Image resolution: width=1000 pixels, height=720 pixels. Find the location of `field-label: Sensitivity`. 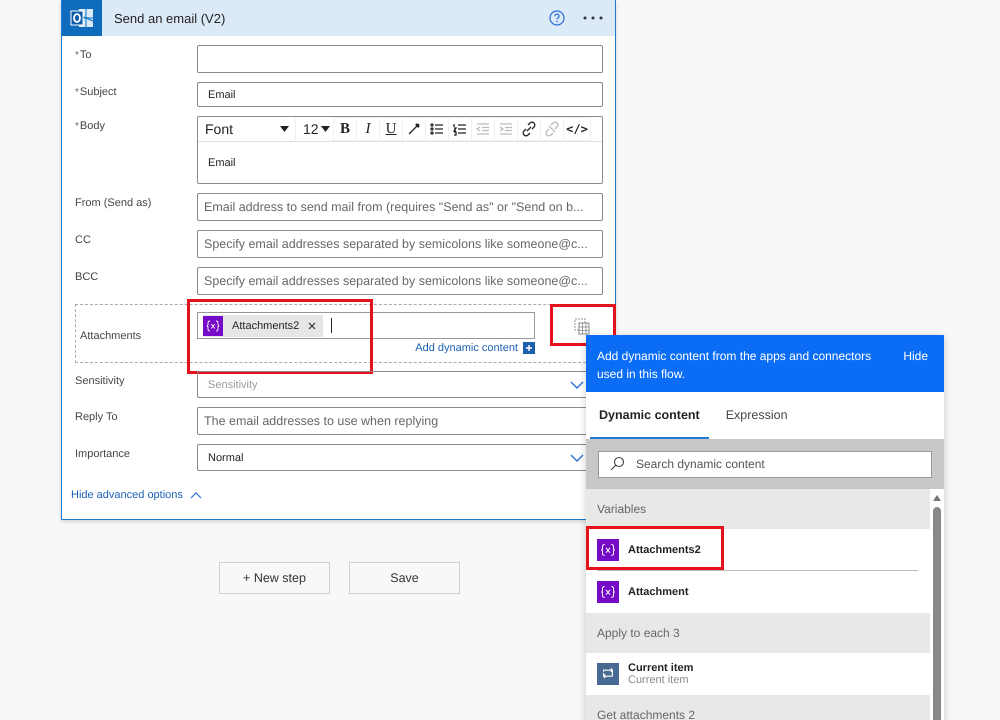

field-label: Sensitivity is located at coordinates (100, 381).